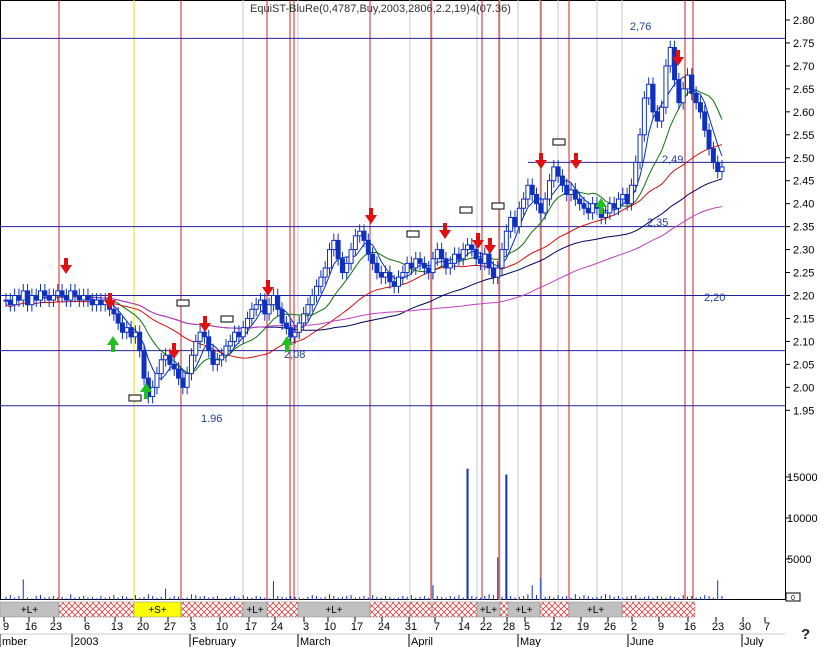 The image size is (831, 647). What do you see at coordinates (799, 560) in the screenshot?
I see `volume-tick-label: 5000` at bounding box center [799, 560].